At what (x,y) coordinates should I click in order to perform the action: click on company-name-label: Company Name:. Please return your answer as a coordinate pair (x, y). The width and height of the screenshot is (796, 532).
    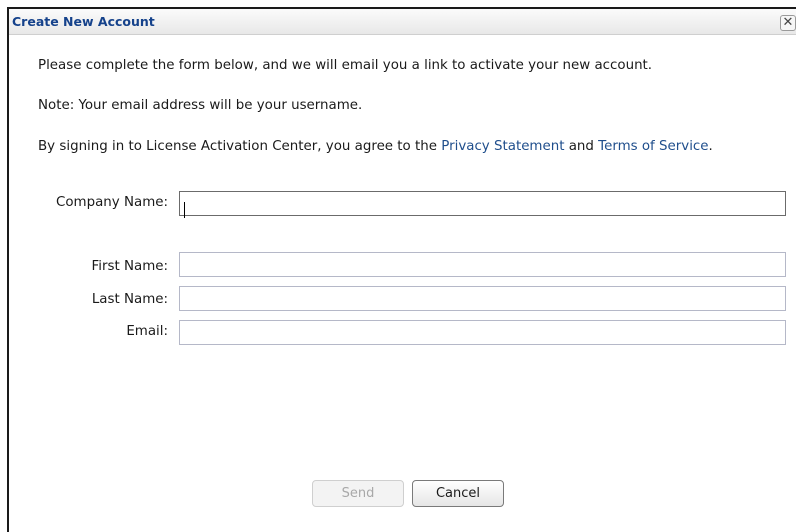
    Looking at the image, I should click on (112, 202).